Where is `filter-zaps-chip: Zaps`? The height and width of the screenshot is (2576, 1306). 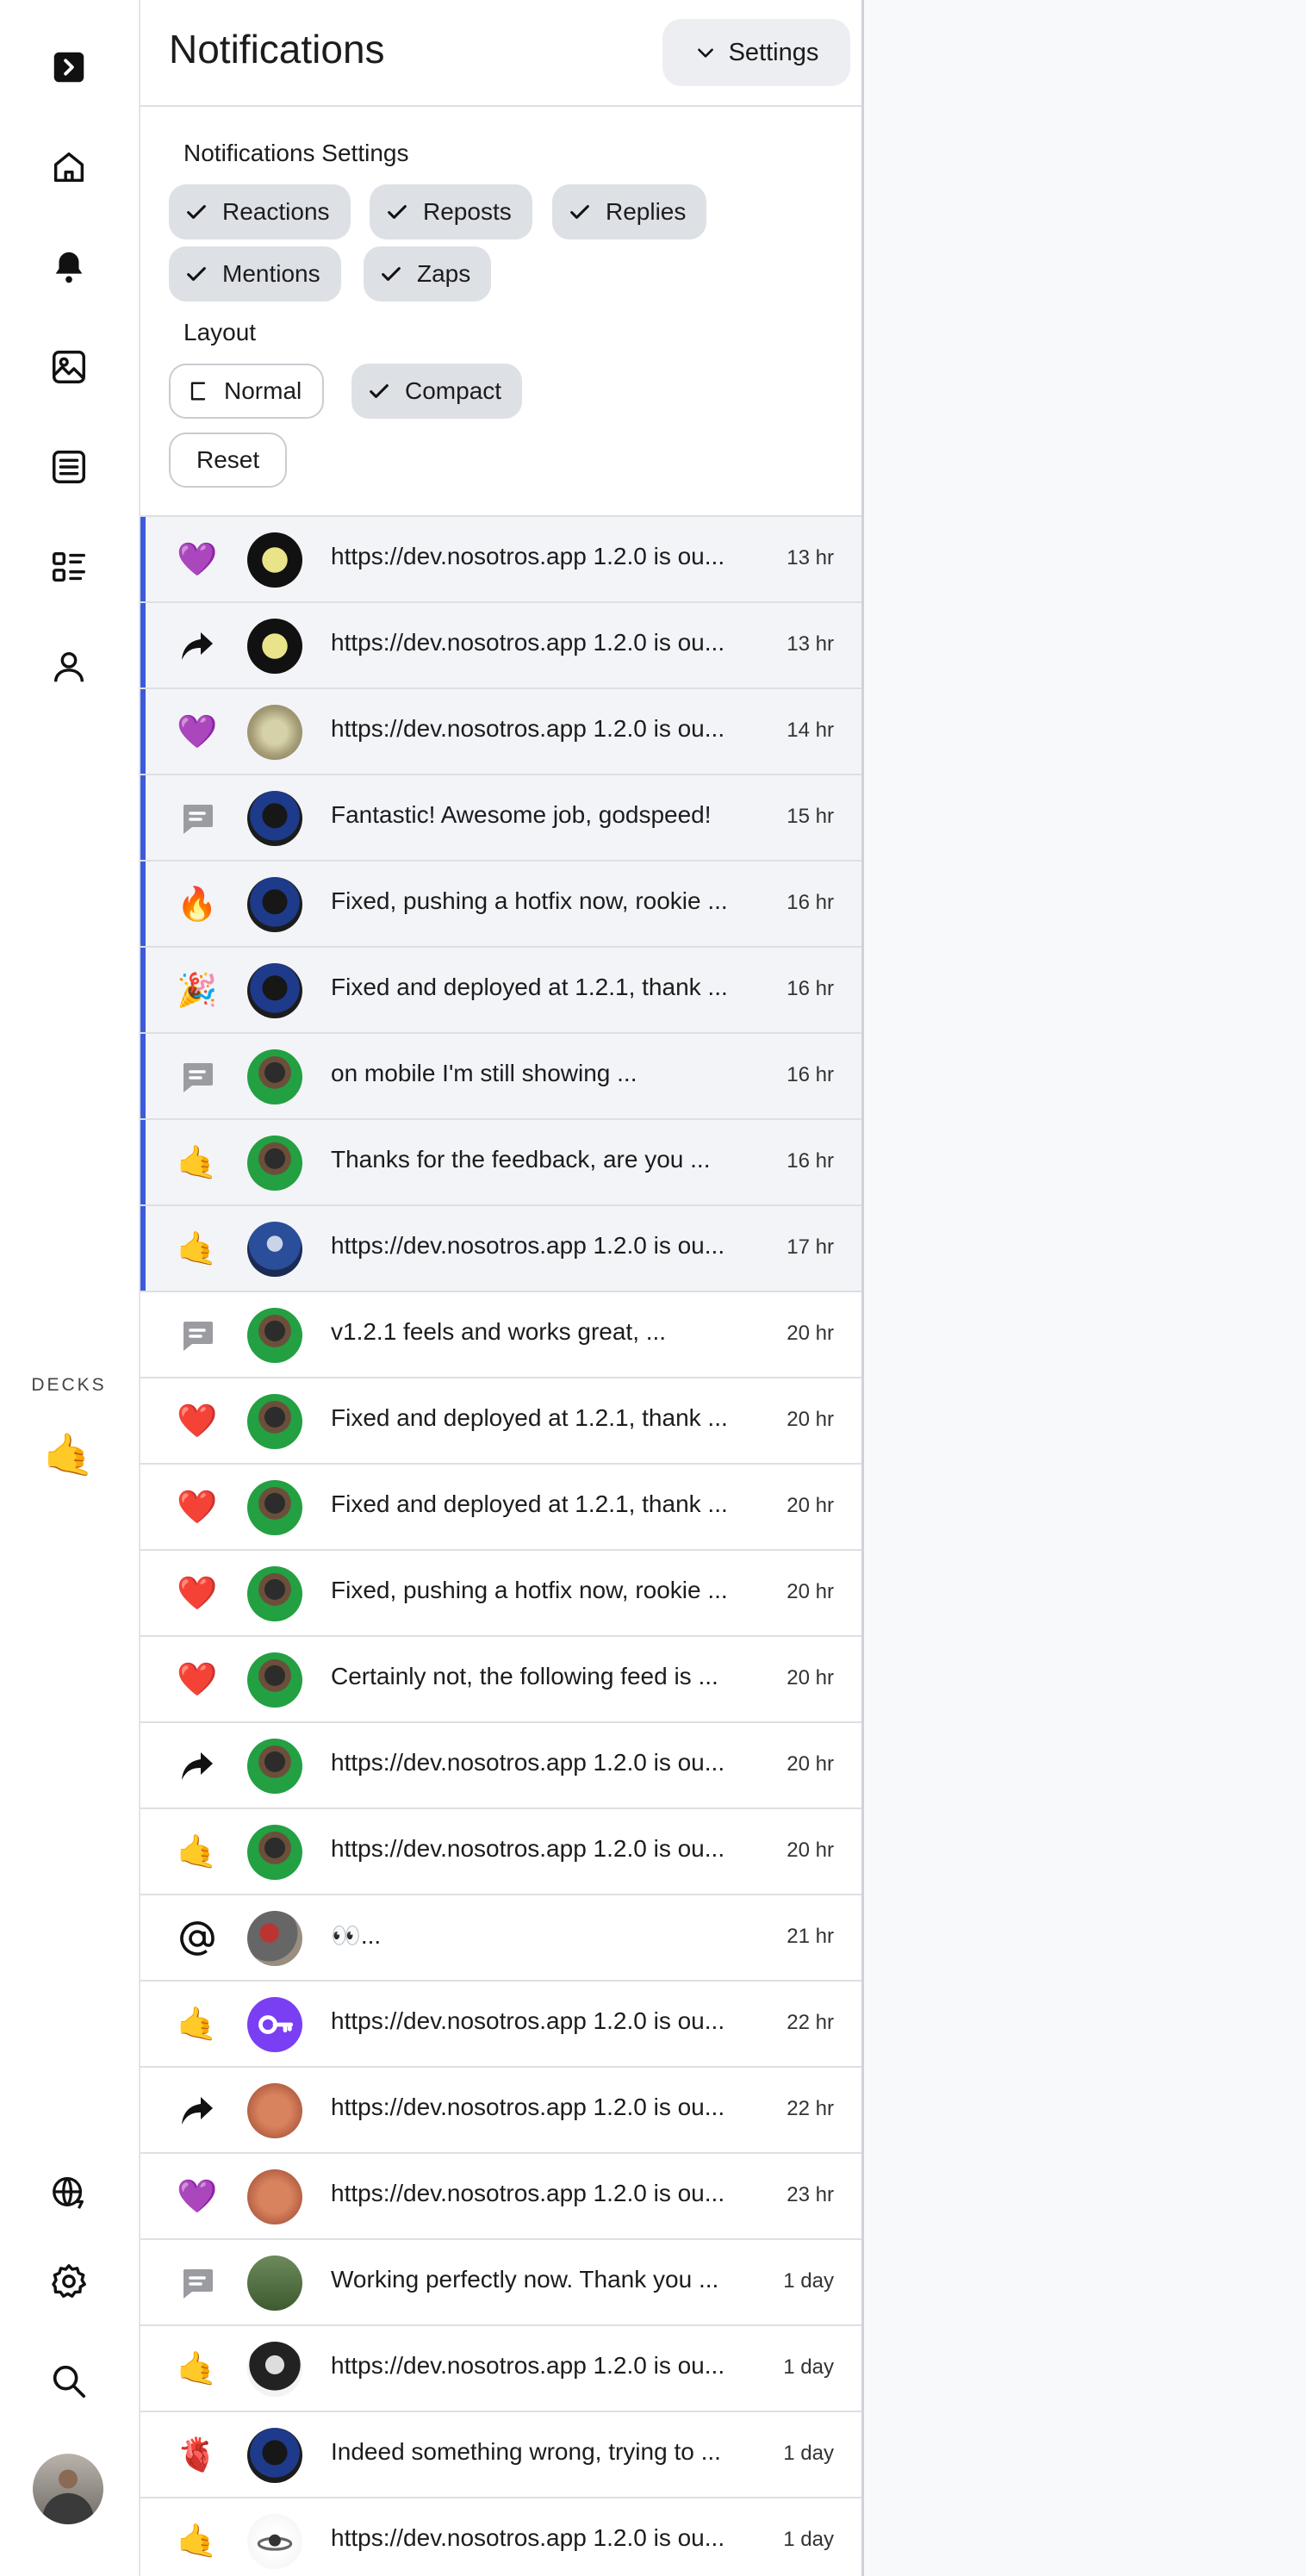 filter-zaps-chip: Zaps is located at coordinates (428, 274).